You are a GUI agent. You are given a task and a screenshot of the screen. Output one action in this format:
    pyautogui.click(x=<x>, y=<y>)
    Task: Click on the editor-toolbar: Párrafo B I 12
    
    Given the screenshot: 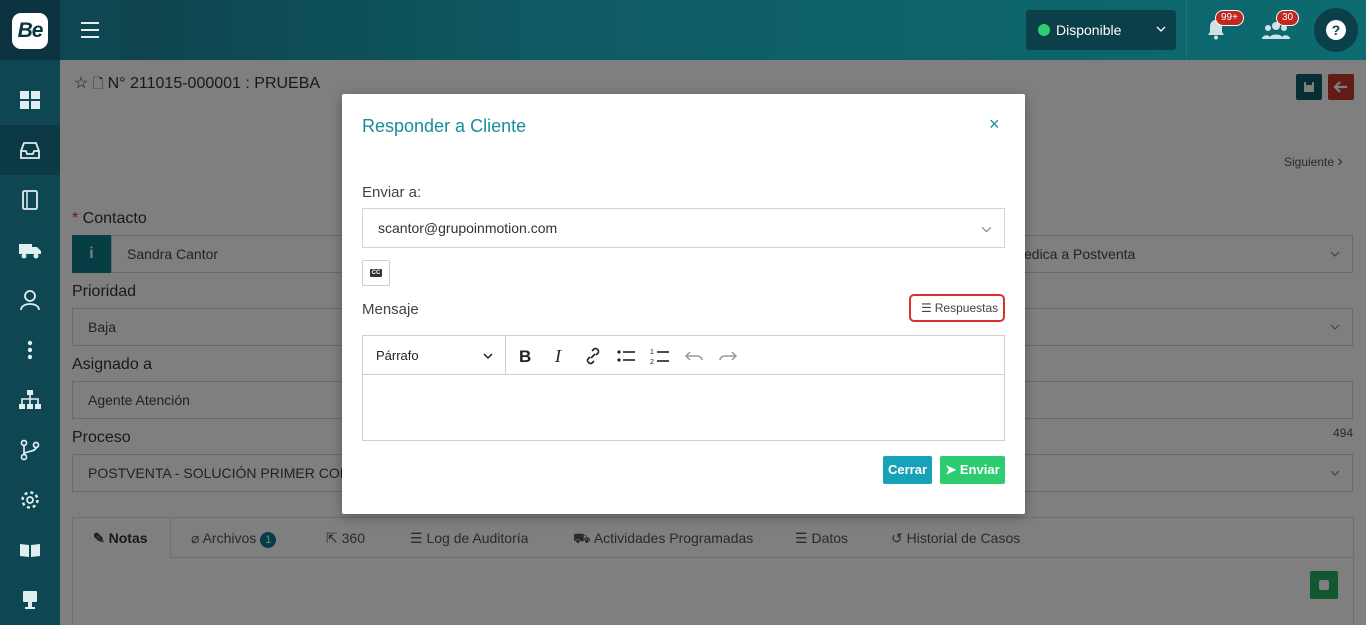 What is the action you would take?
    pyautogui.click(x=683, y=355)
    